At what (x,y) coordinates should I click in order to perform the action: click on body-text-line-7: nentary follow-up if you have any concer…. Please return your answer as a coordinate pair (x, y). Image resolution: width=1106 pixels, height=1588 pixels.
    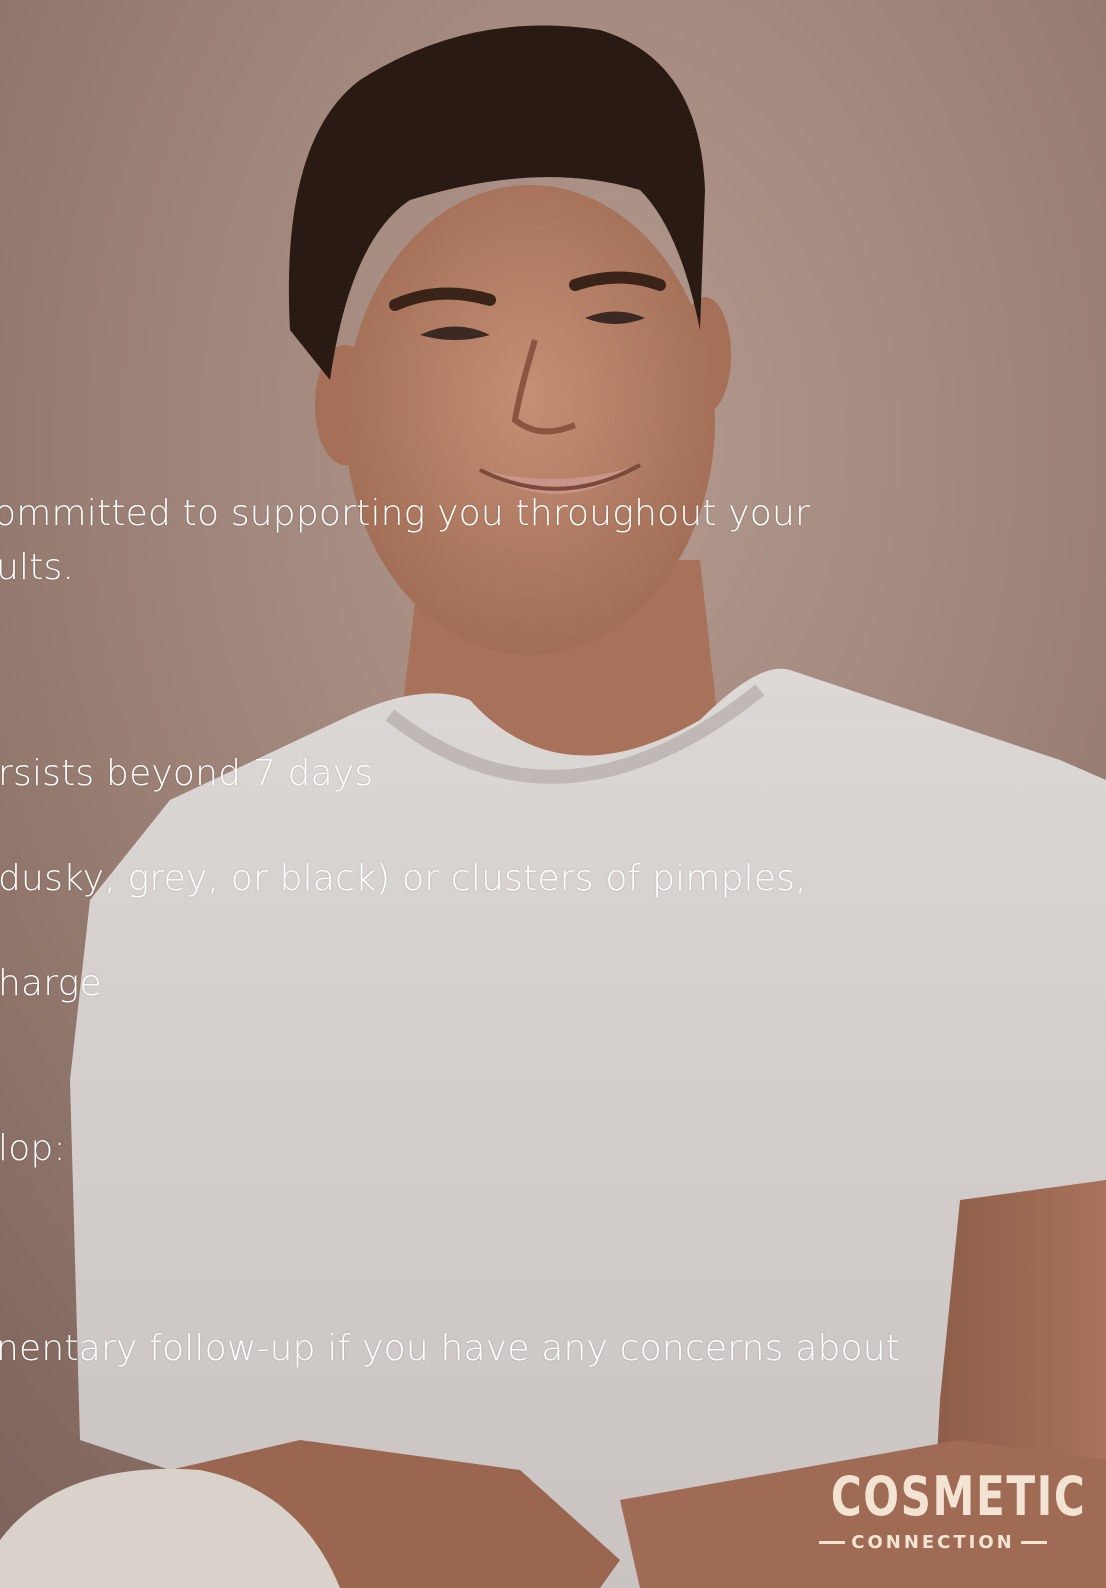
    Looking at the image, I should click on (450, 1348).